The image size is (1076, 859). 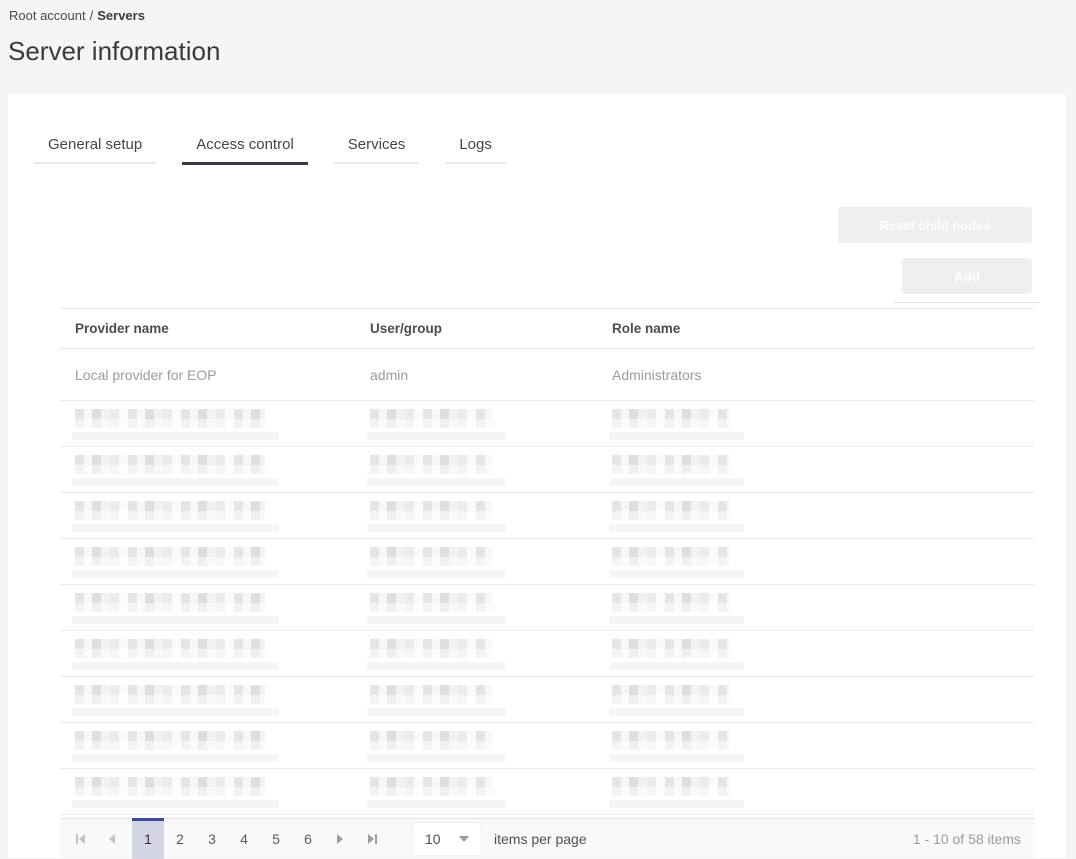 I want to click on tab-services: Services, so click(x=376, y=147).